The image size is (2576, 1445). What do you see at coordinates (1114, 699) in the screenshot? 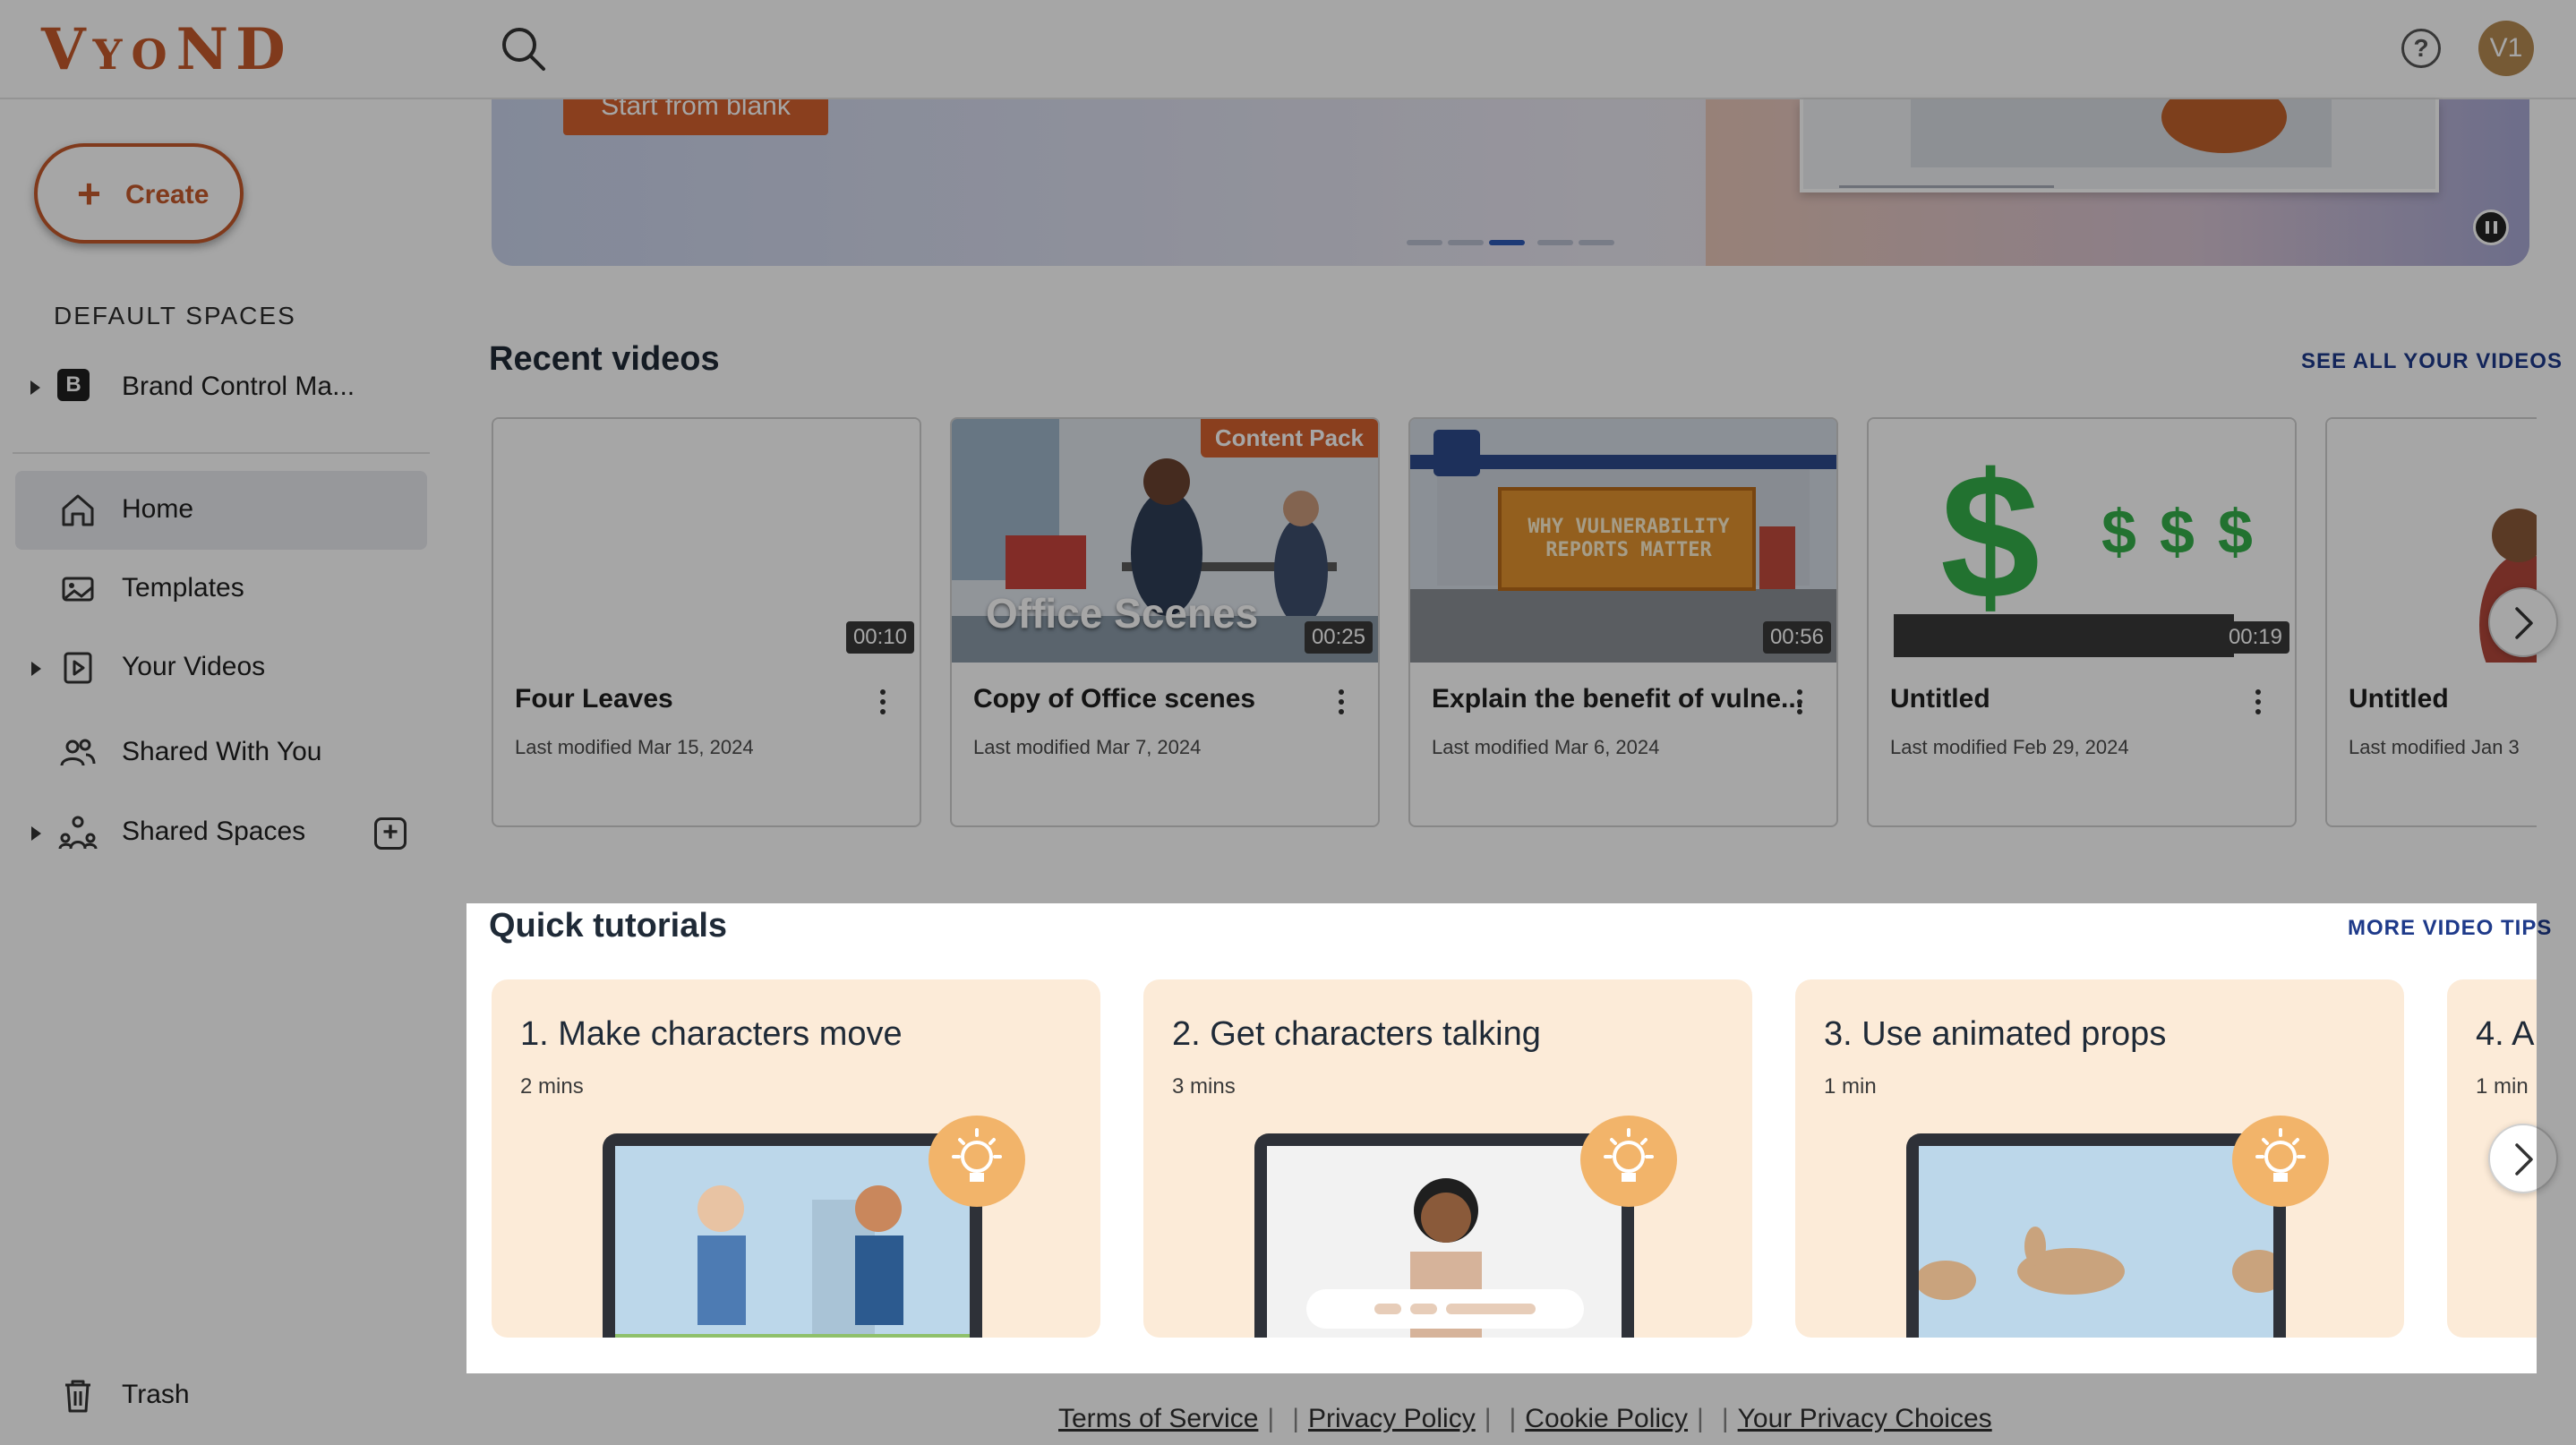
I see `video-title: Copy of Office scenes` at bounding box center [1114, 699].